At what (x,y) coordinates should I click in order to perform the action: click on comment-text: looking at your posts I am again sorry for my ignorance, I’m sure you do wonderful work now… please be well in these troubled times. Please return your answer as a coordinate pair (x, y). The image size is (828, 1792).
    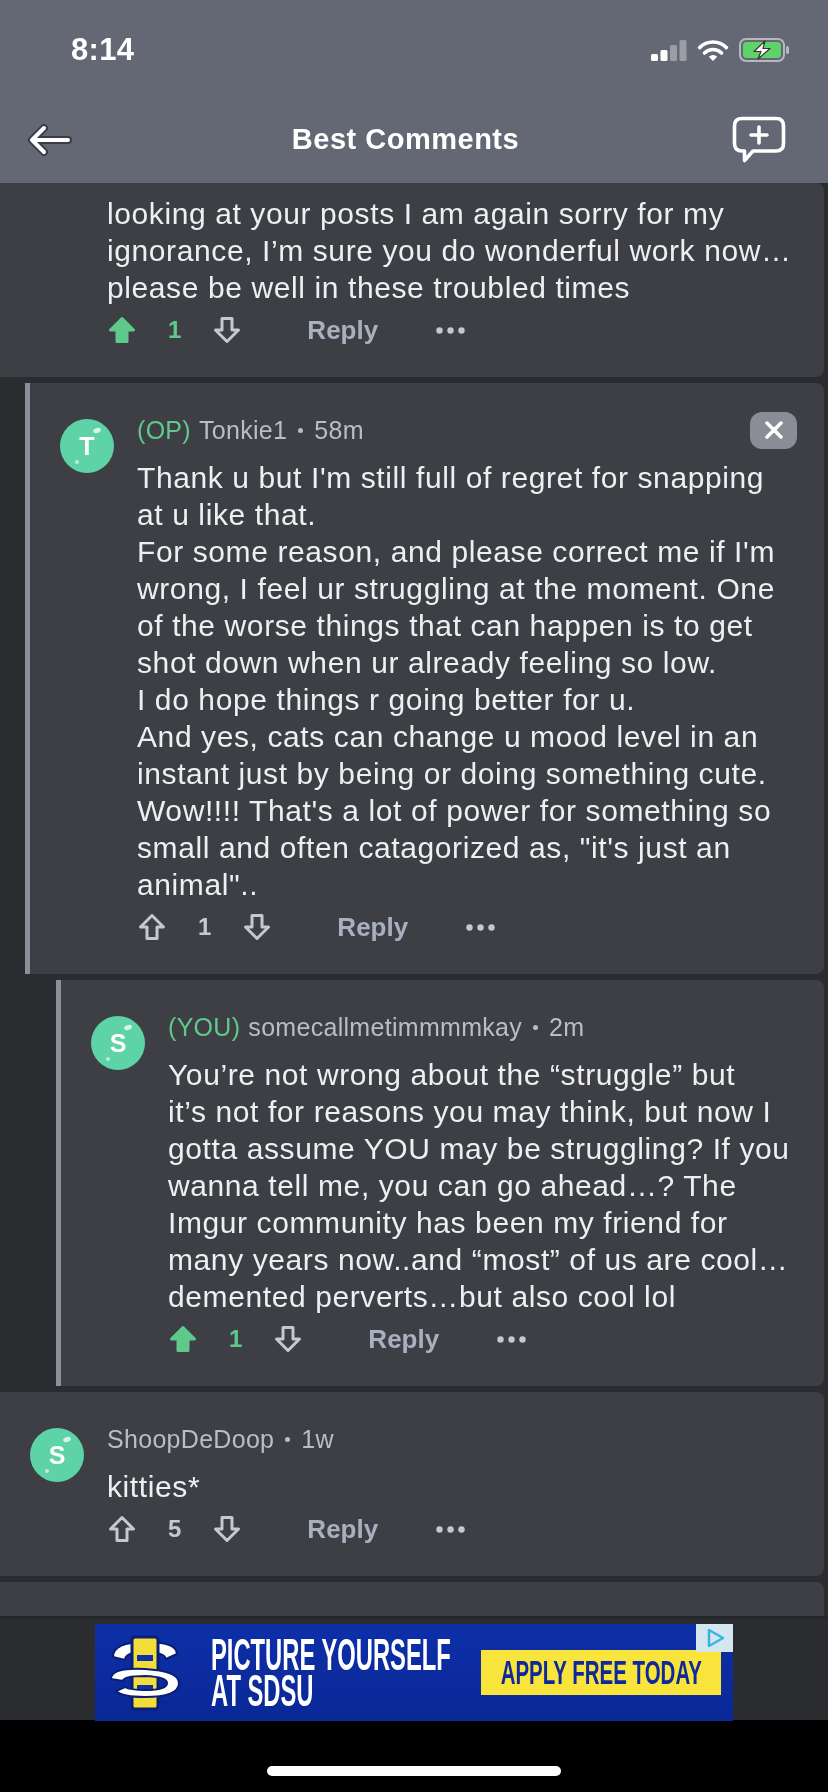
    Looking at the image, I should click on (450, 251).